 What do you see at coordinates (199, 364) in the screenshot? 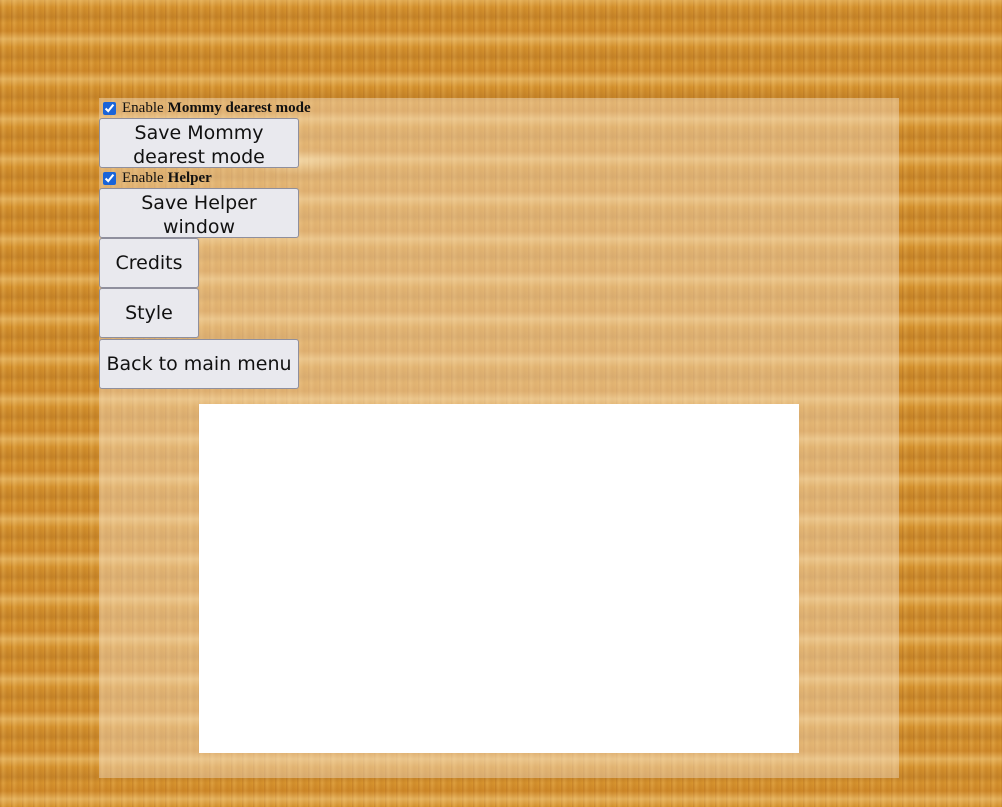
I see `back-to-main-menu-button: Back to main menu` at bounding box center [199, 364].